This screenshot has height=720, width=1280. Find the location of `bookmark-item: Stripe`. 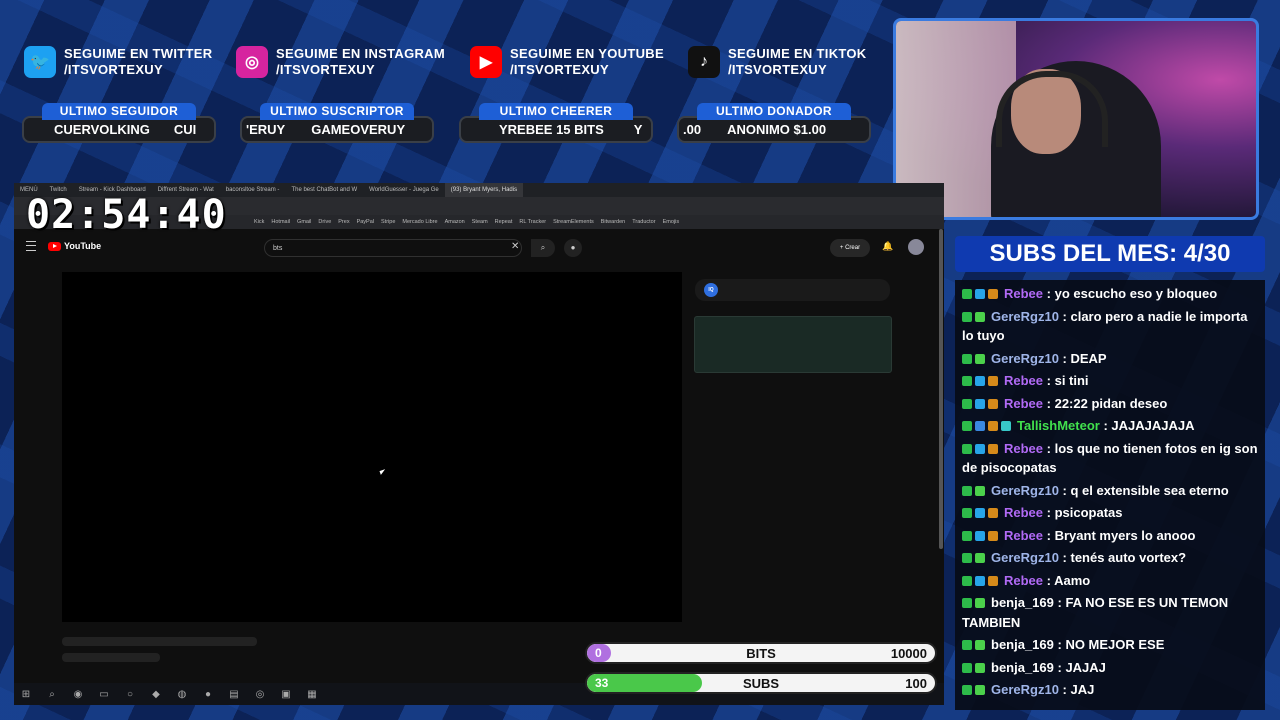

bookmark-item: Stripe is located at coordinates (388, 222).